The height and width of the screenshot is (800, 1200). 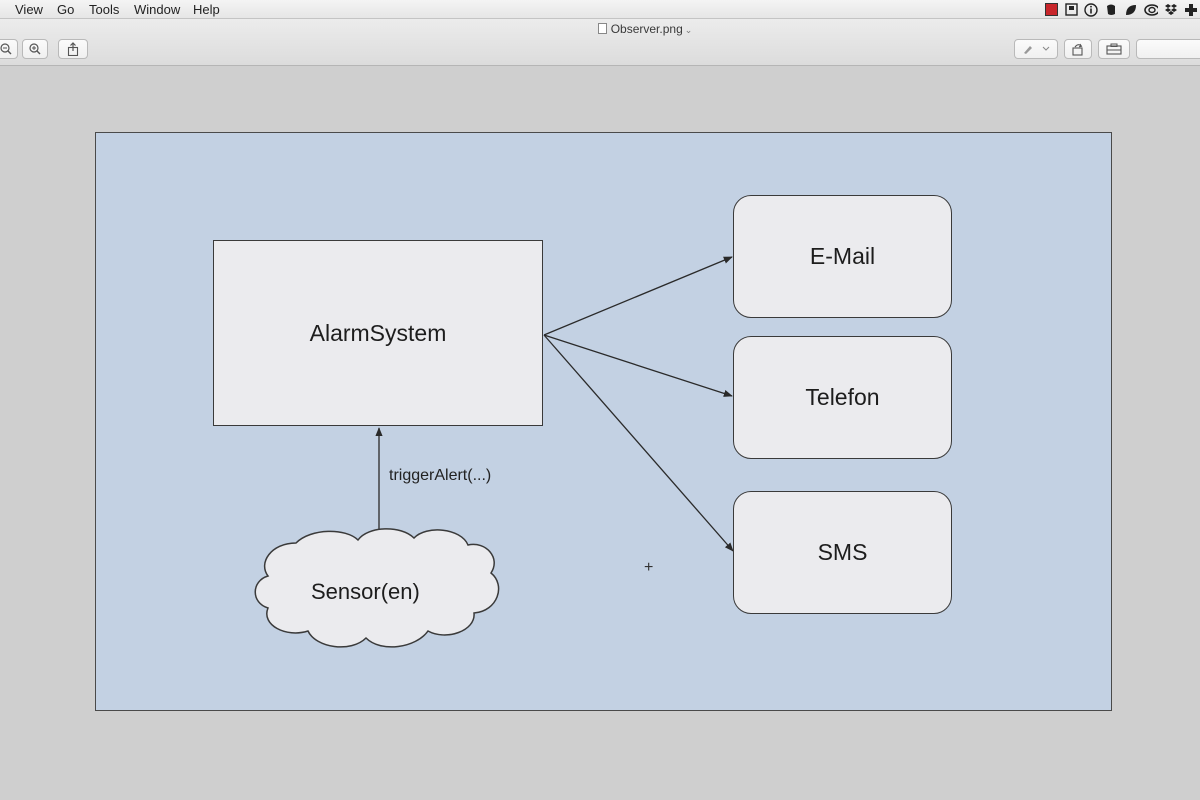 What do you see at coordinates (104, 9) in the screenshot?
I see `menu-tools: Tools` at bounding box center [104, 9].